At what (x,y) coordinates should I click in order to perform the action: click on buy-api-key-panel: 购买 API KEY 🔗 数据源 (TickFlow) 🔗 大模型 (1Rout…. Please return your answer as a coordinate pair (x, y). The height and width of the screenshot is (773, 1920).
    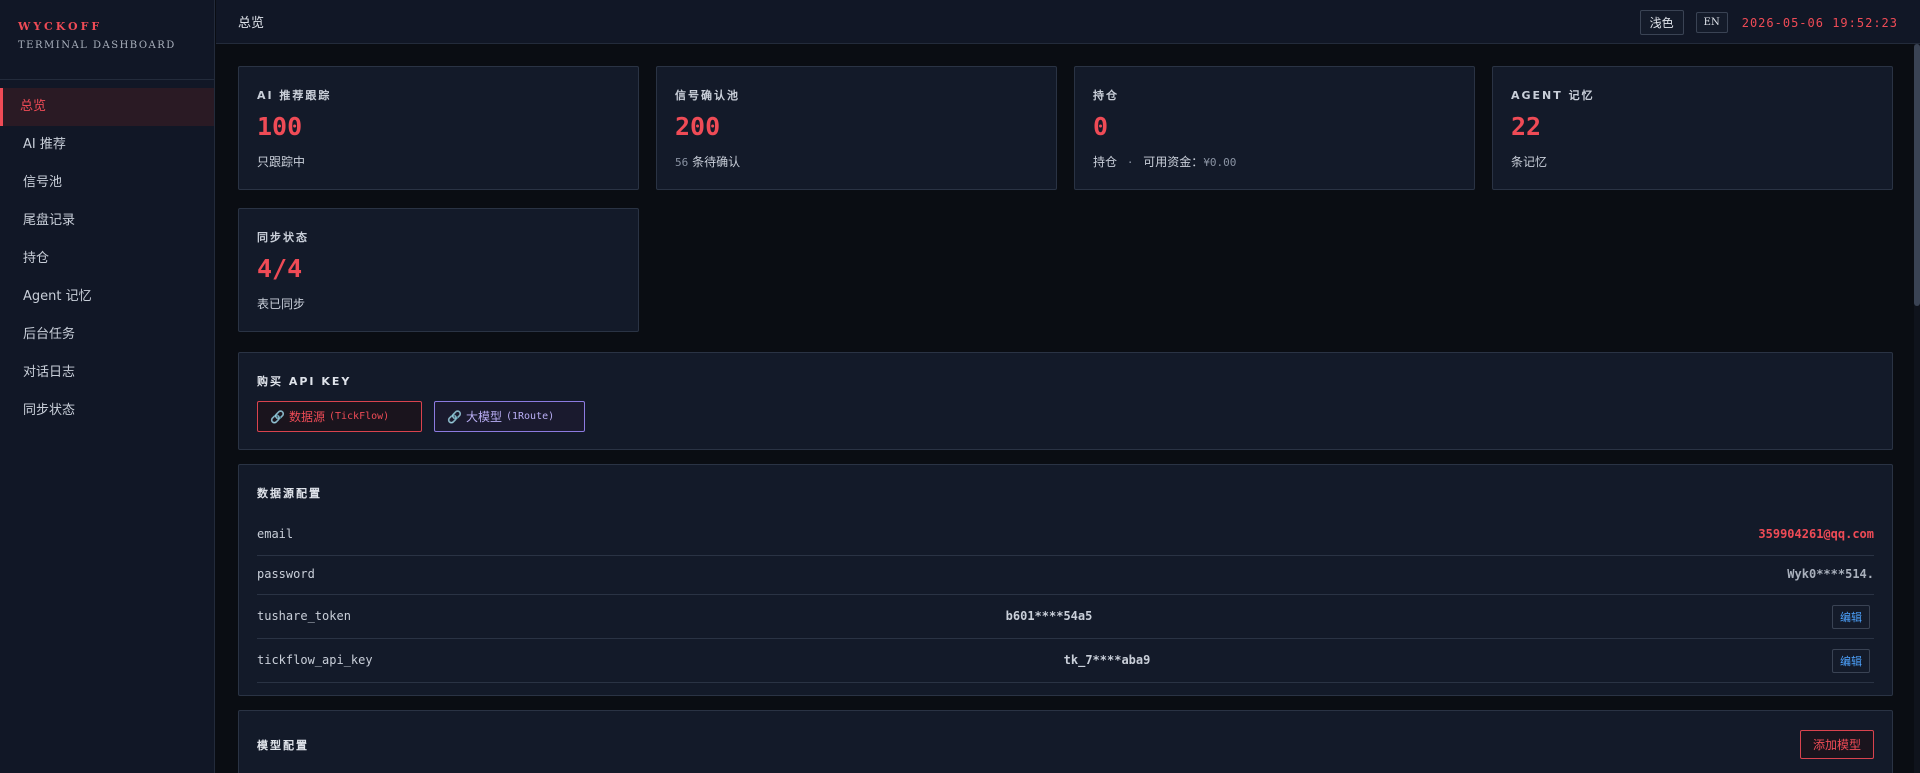
    Looking at the image, I should click on (1065, 401).